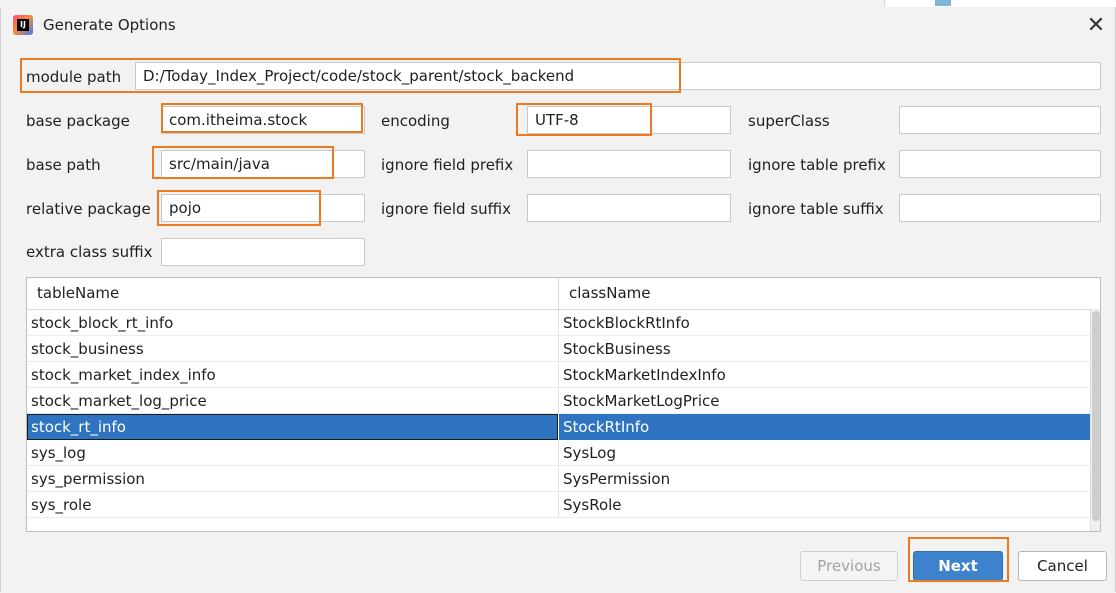  Describe the element at coordinates (824, 293) in the screenshot. I see `column-header-classname: className` at that location.